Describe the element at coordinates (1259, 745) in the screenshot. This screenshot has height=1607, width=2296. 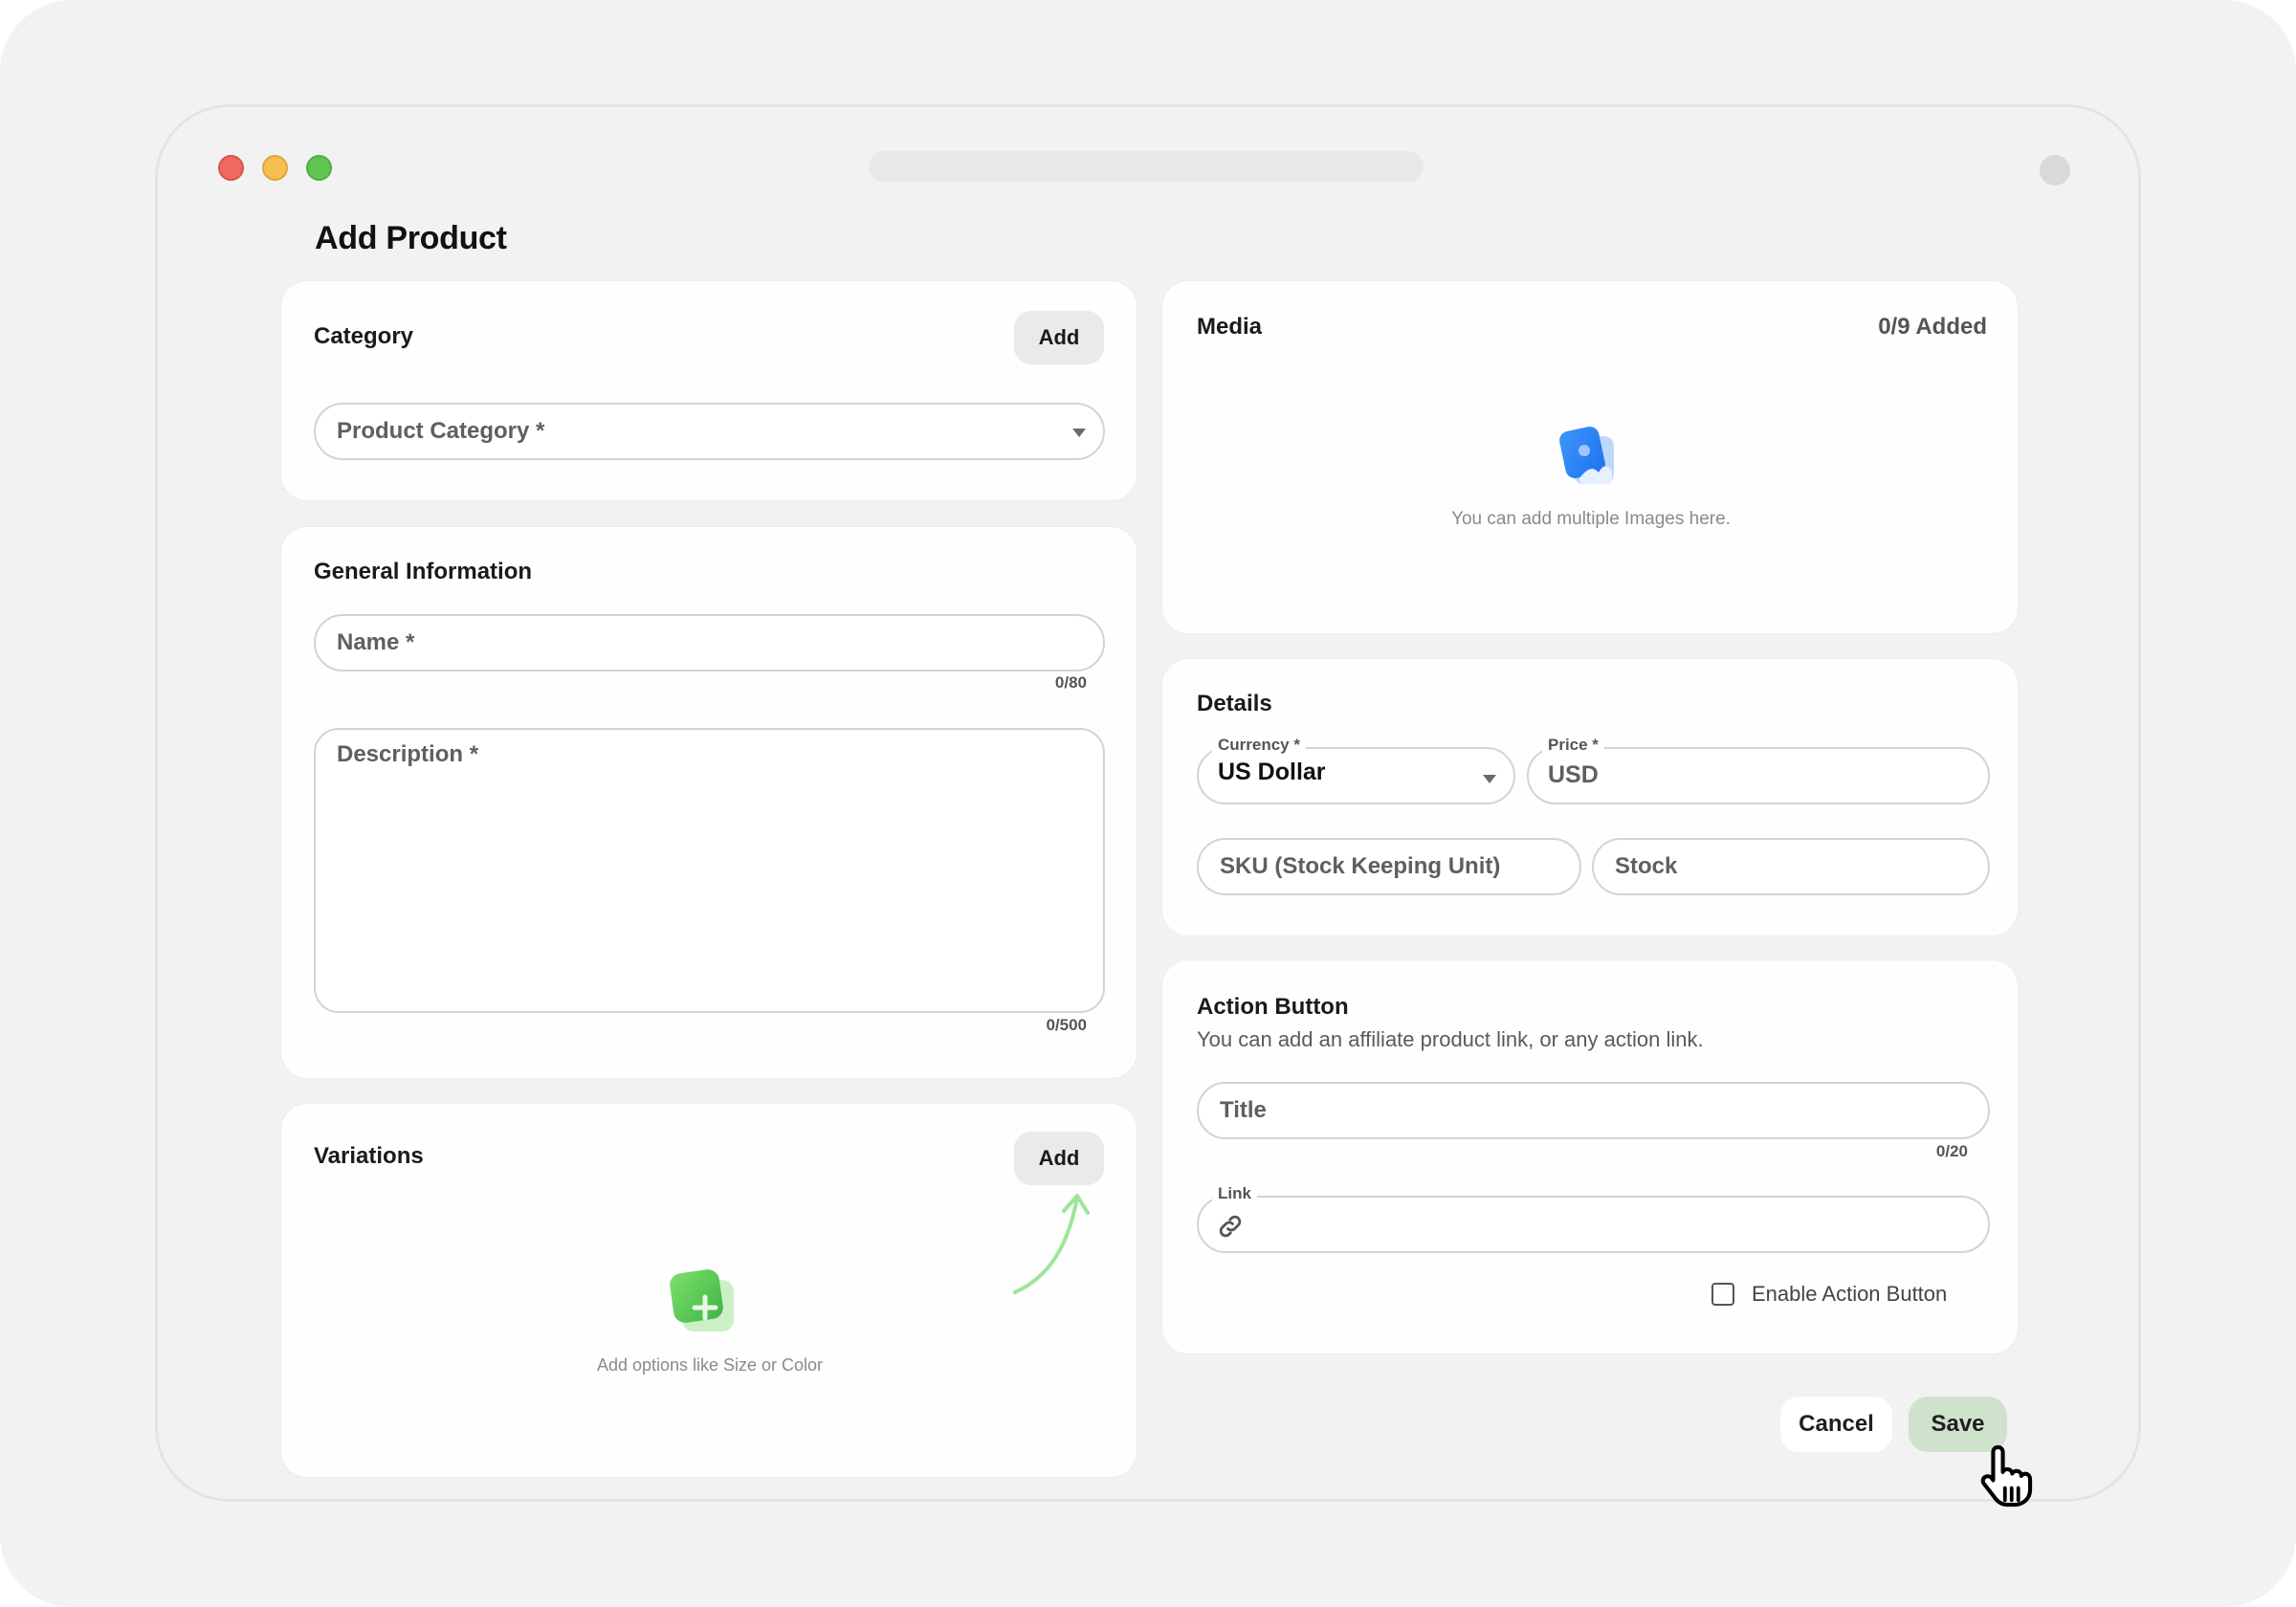
I see `currency-label: Currency *` at that location.